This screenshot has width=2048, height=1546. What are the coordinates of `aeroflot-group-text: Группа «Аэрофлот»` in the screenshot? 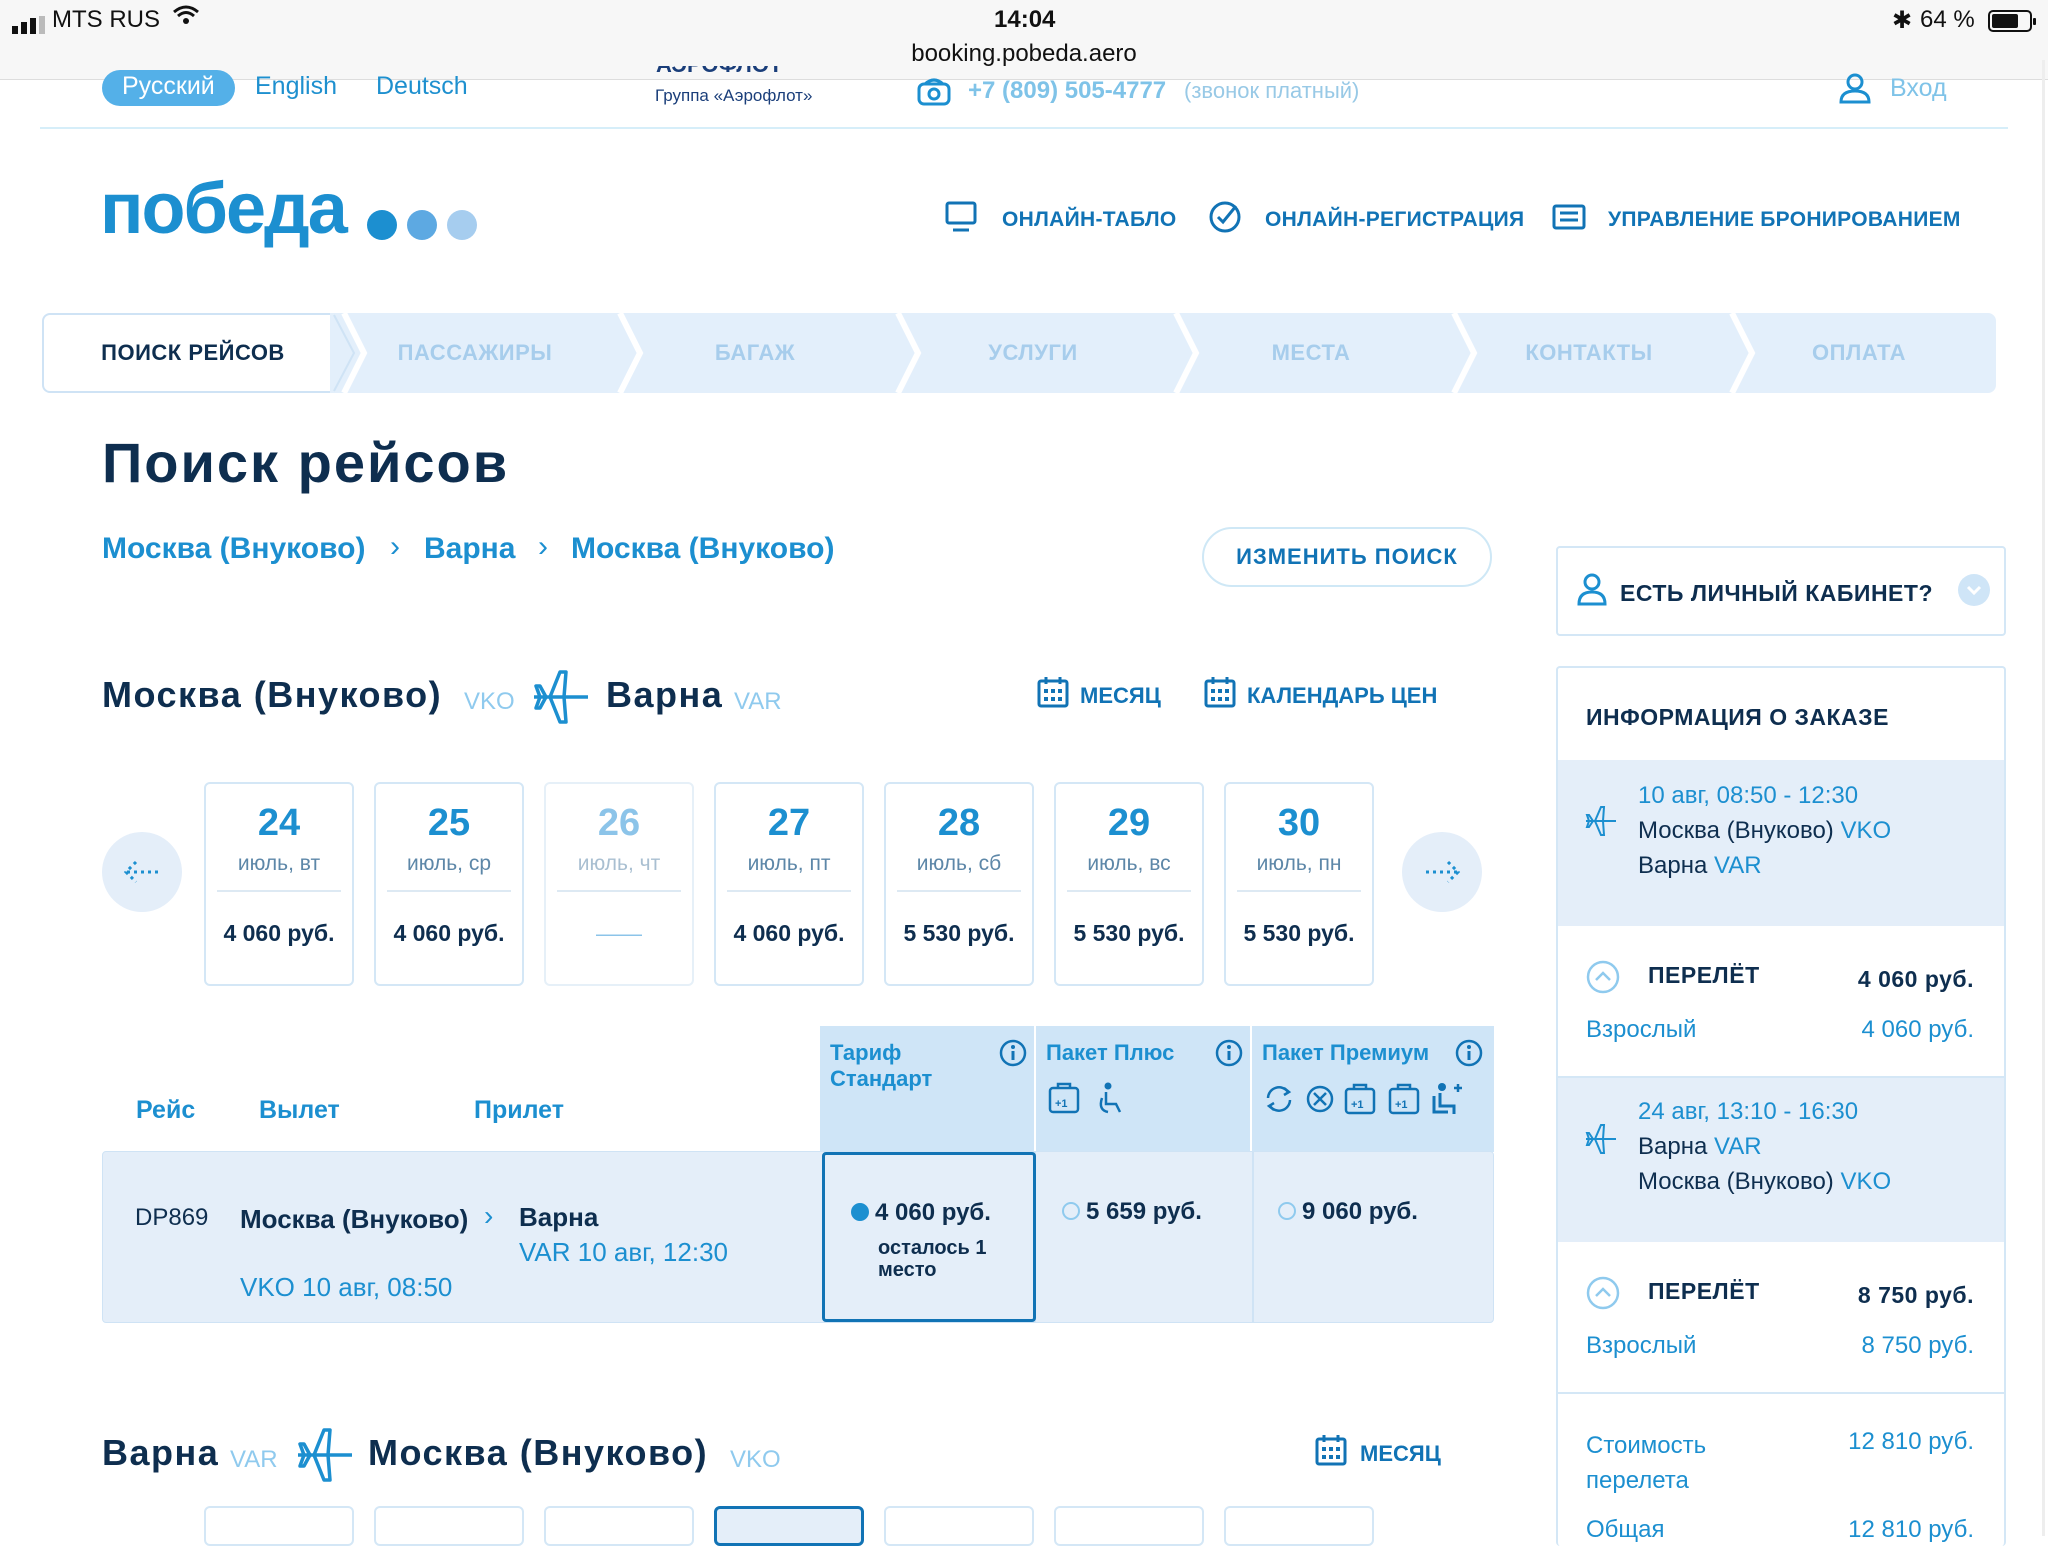 It's located at (734, 95).